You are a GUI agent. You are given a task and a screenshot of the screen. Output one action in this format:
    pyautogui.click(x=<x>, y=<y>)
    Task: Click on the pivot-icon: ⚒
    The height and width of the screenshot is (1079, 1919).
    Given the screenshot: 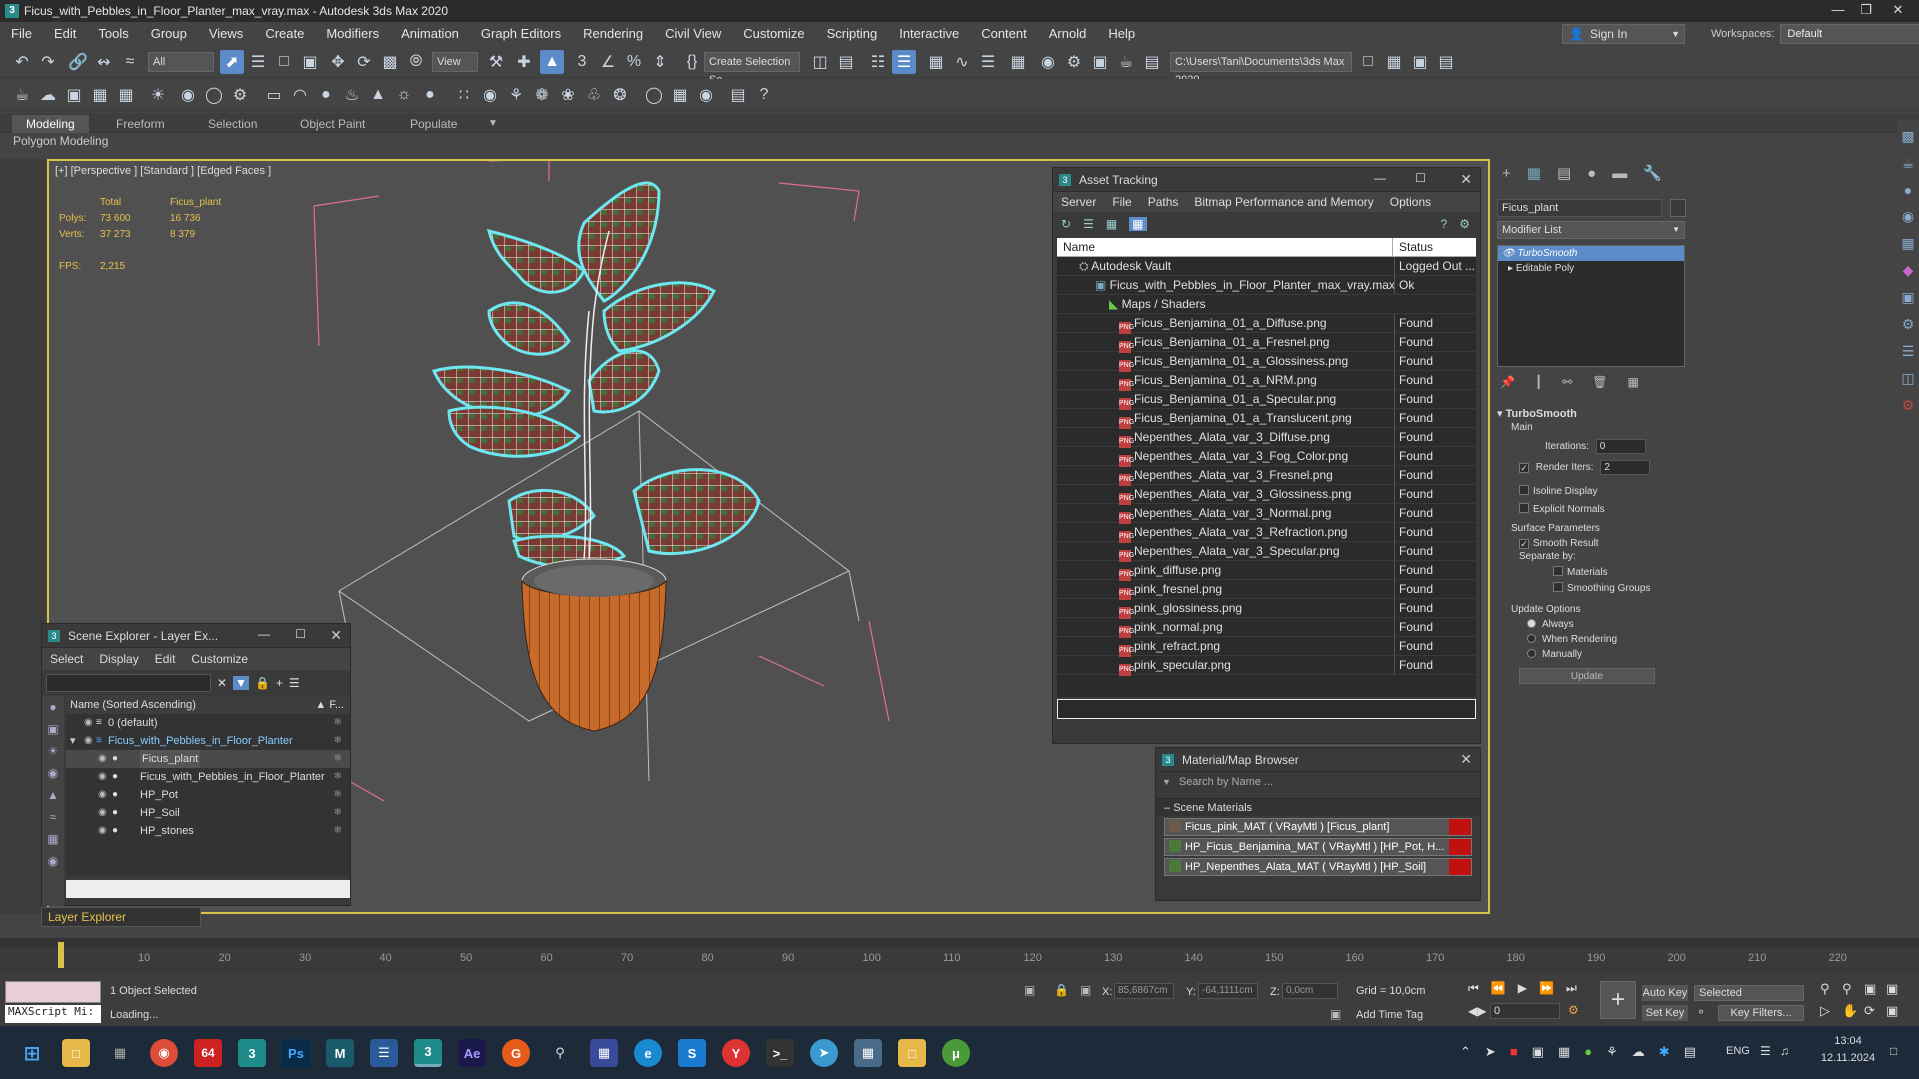 What is the action you would take?
    pyautogui.click(x=496, y=62)
    